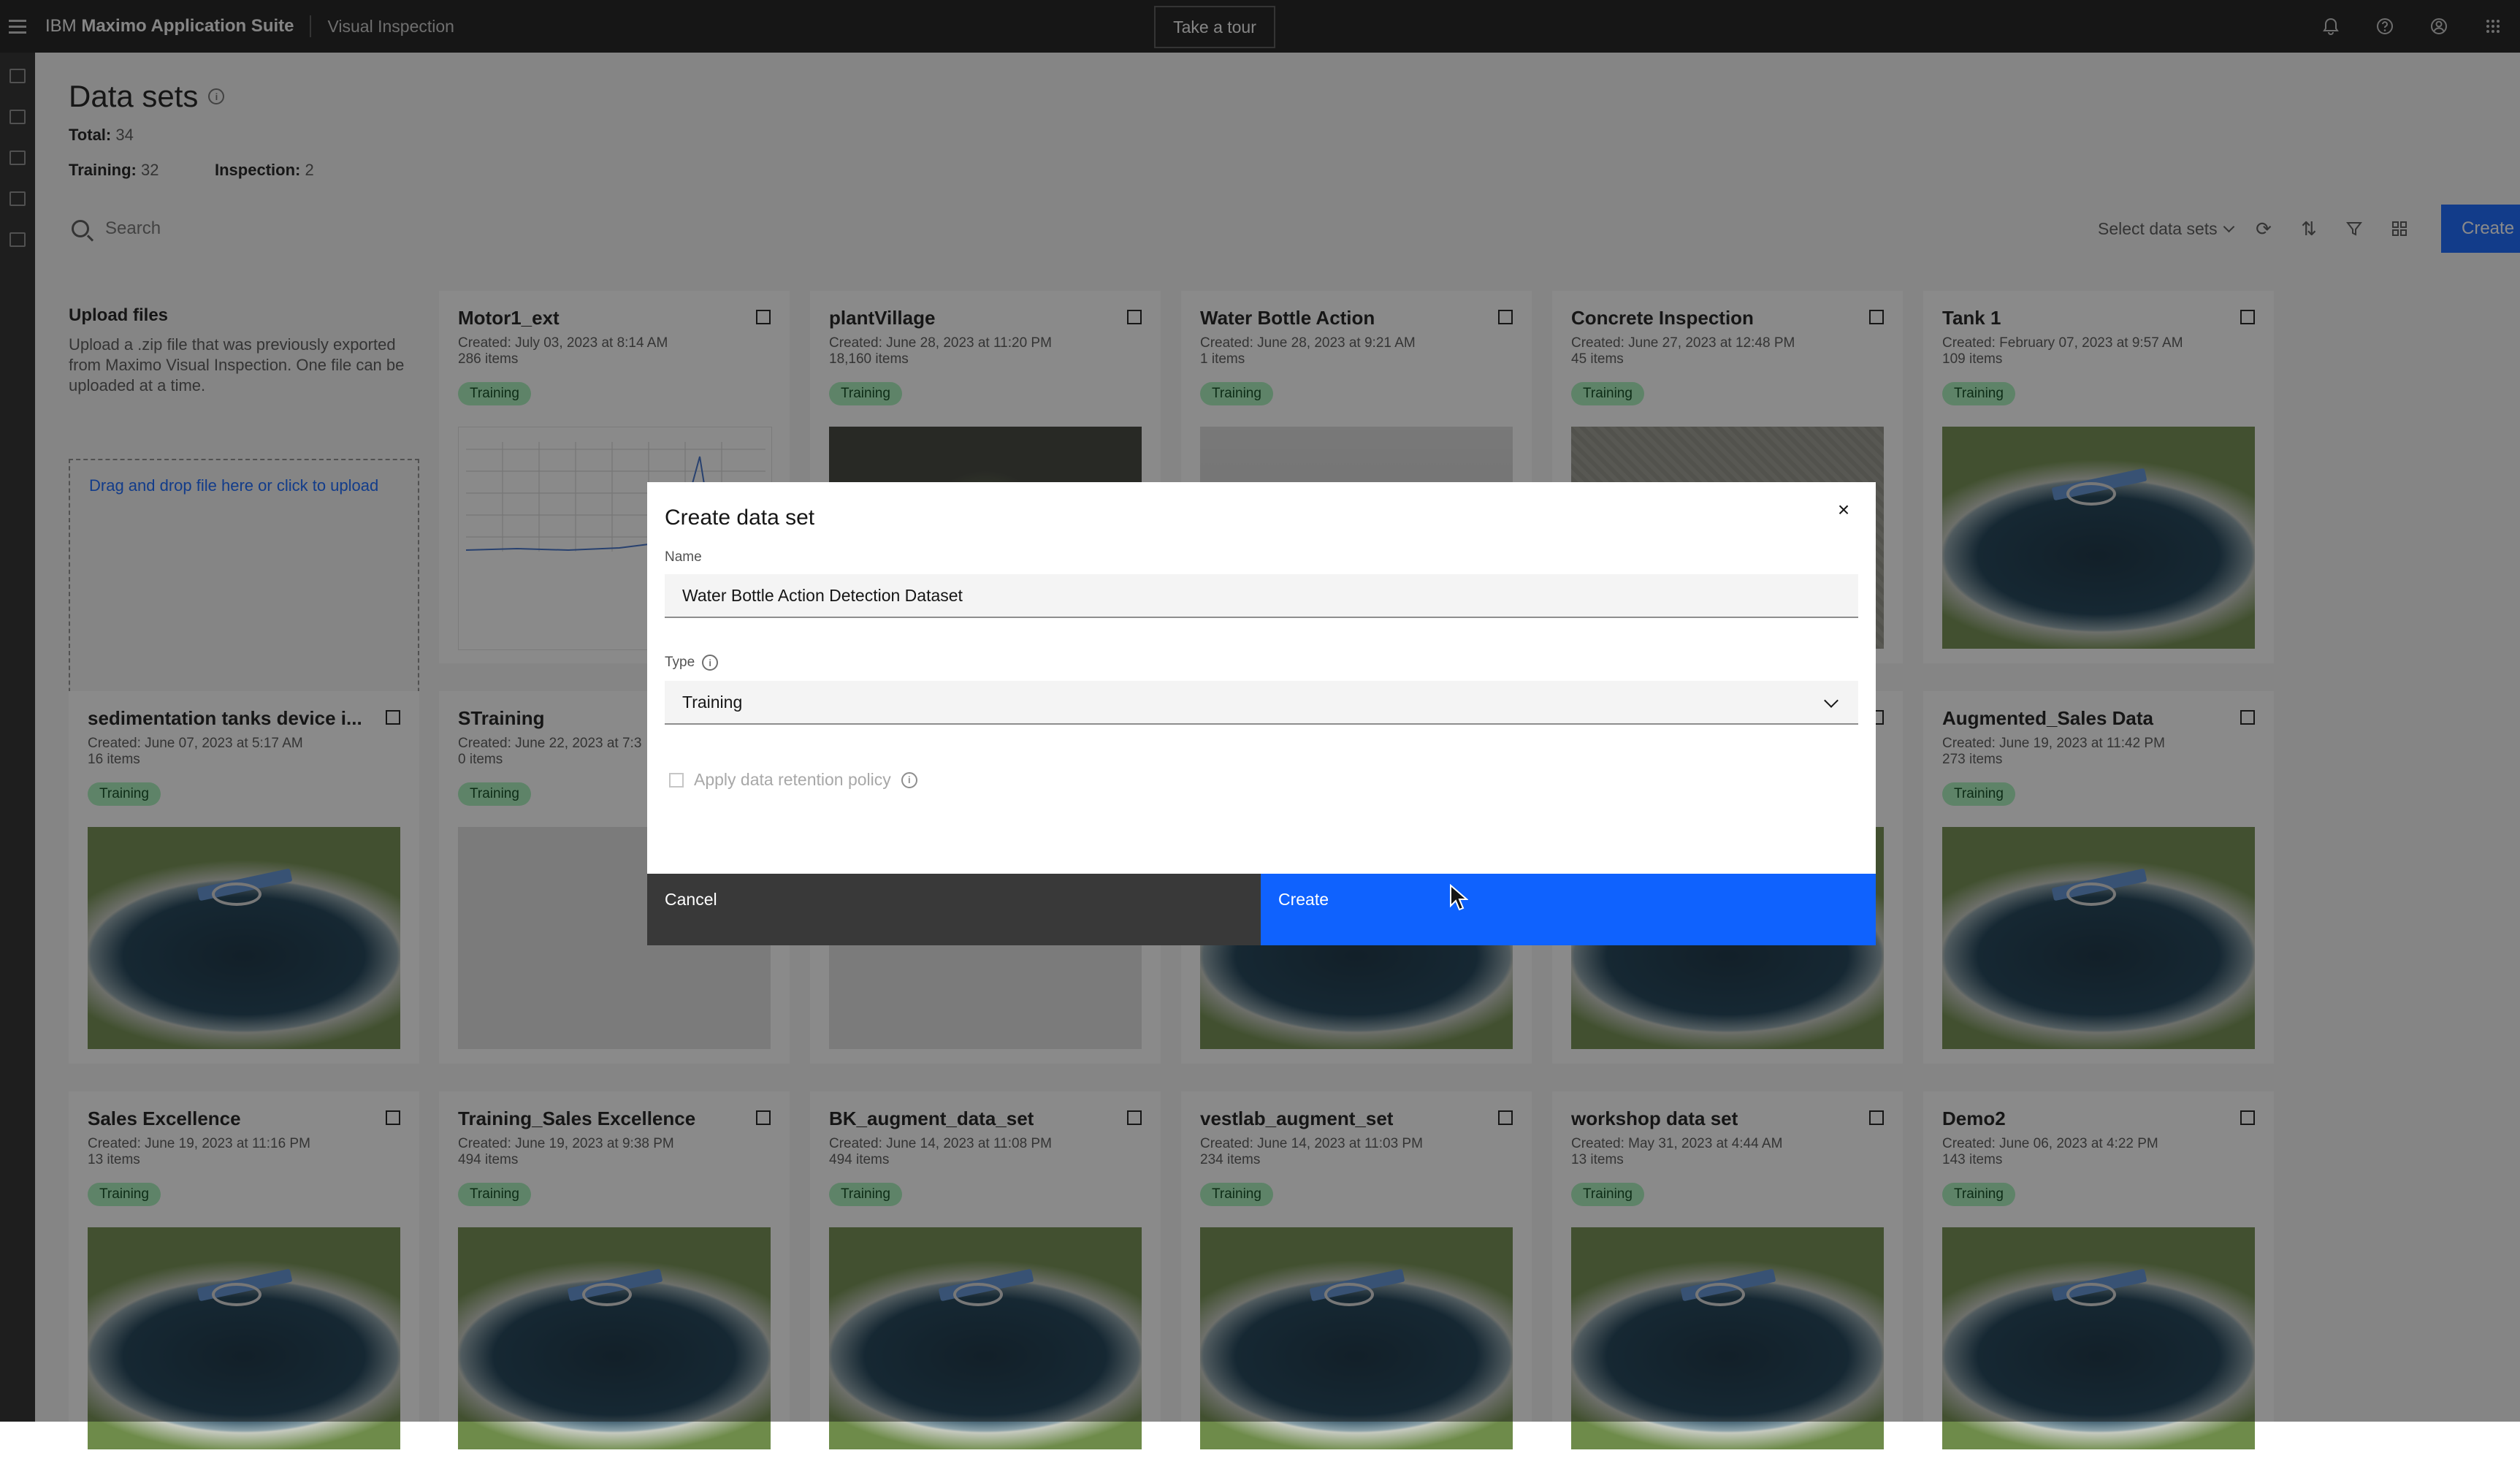 The height and width of the screenshot is (1464, 2520). Describe the element at coordinates (909, 779) in the screenshot. I see `retention-info-icon: i` at that location.